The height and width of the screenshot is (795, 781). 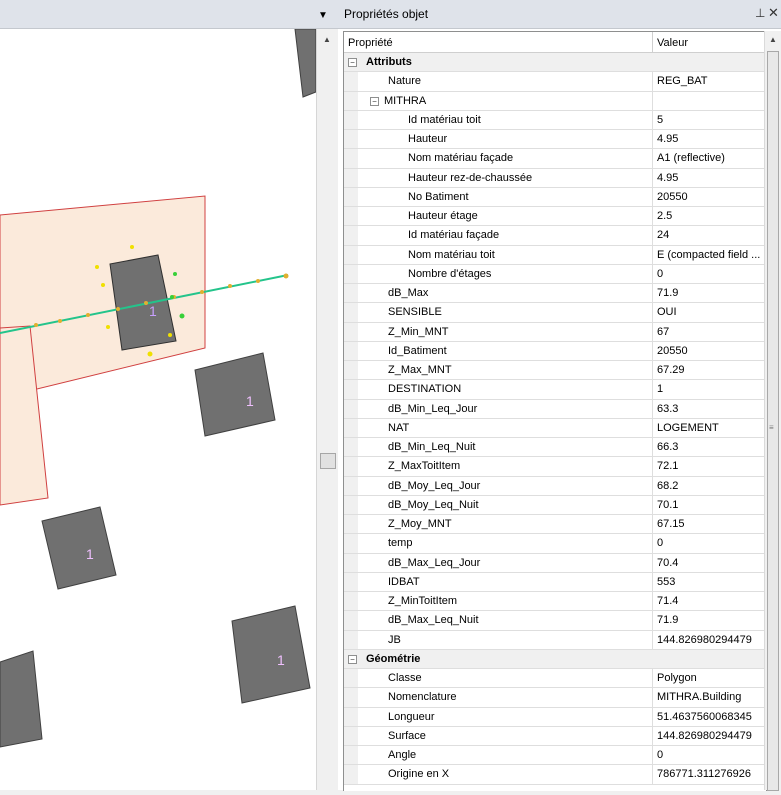 I want to click on property-value: 5, so click(x=710, y=120).